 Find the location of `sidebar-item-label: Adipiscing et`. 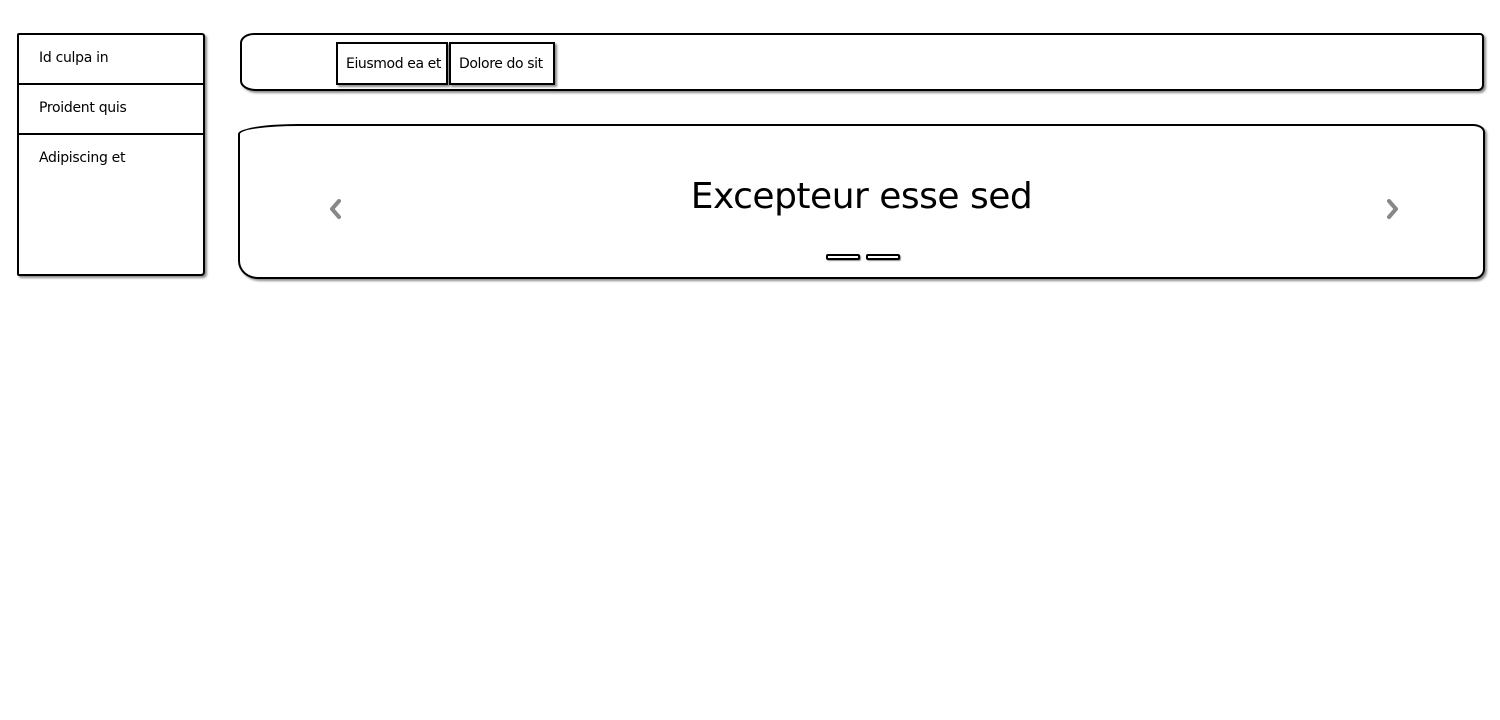

sidebar-item-label: Adipiscing et is located at coordinates (82, 158).